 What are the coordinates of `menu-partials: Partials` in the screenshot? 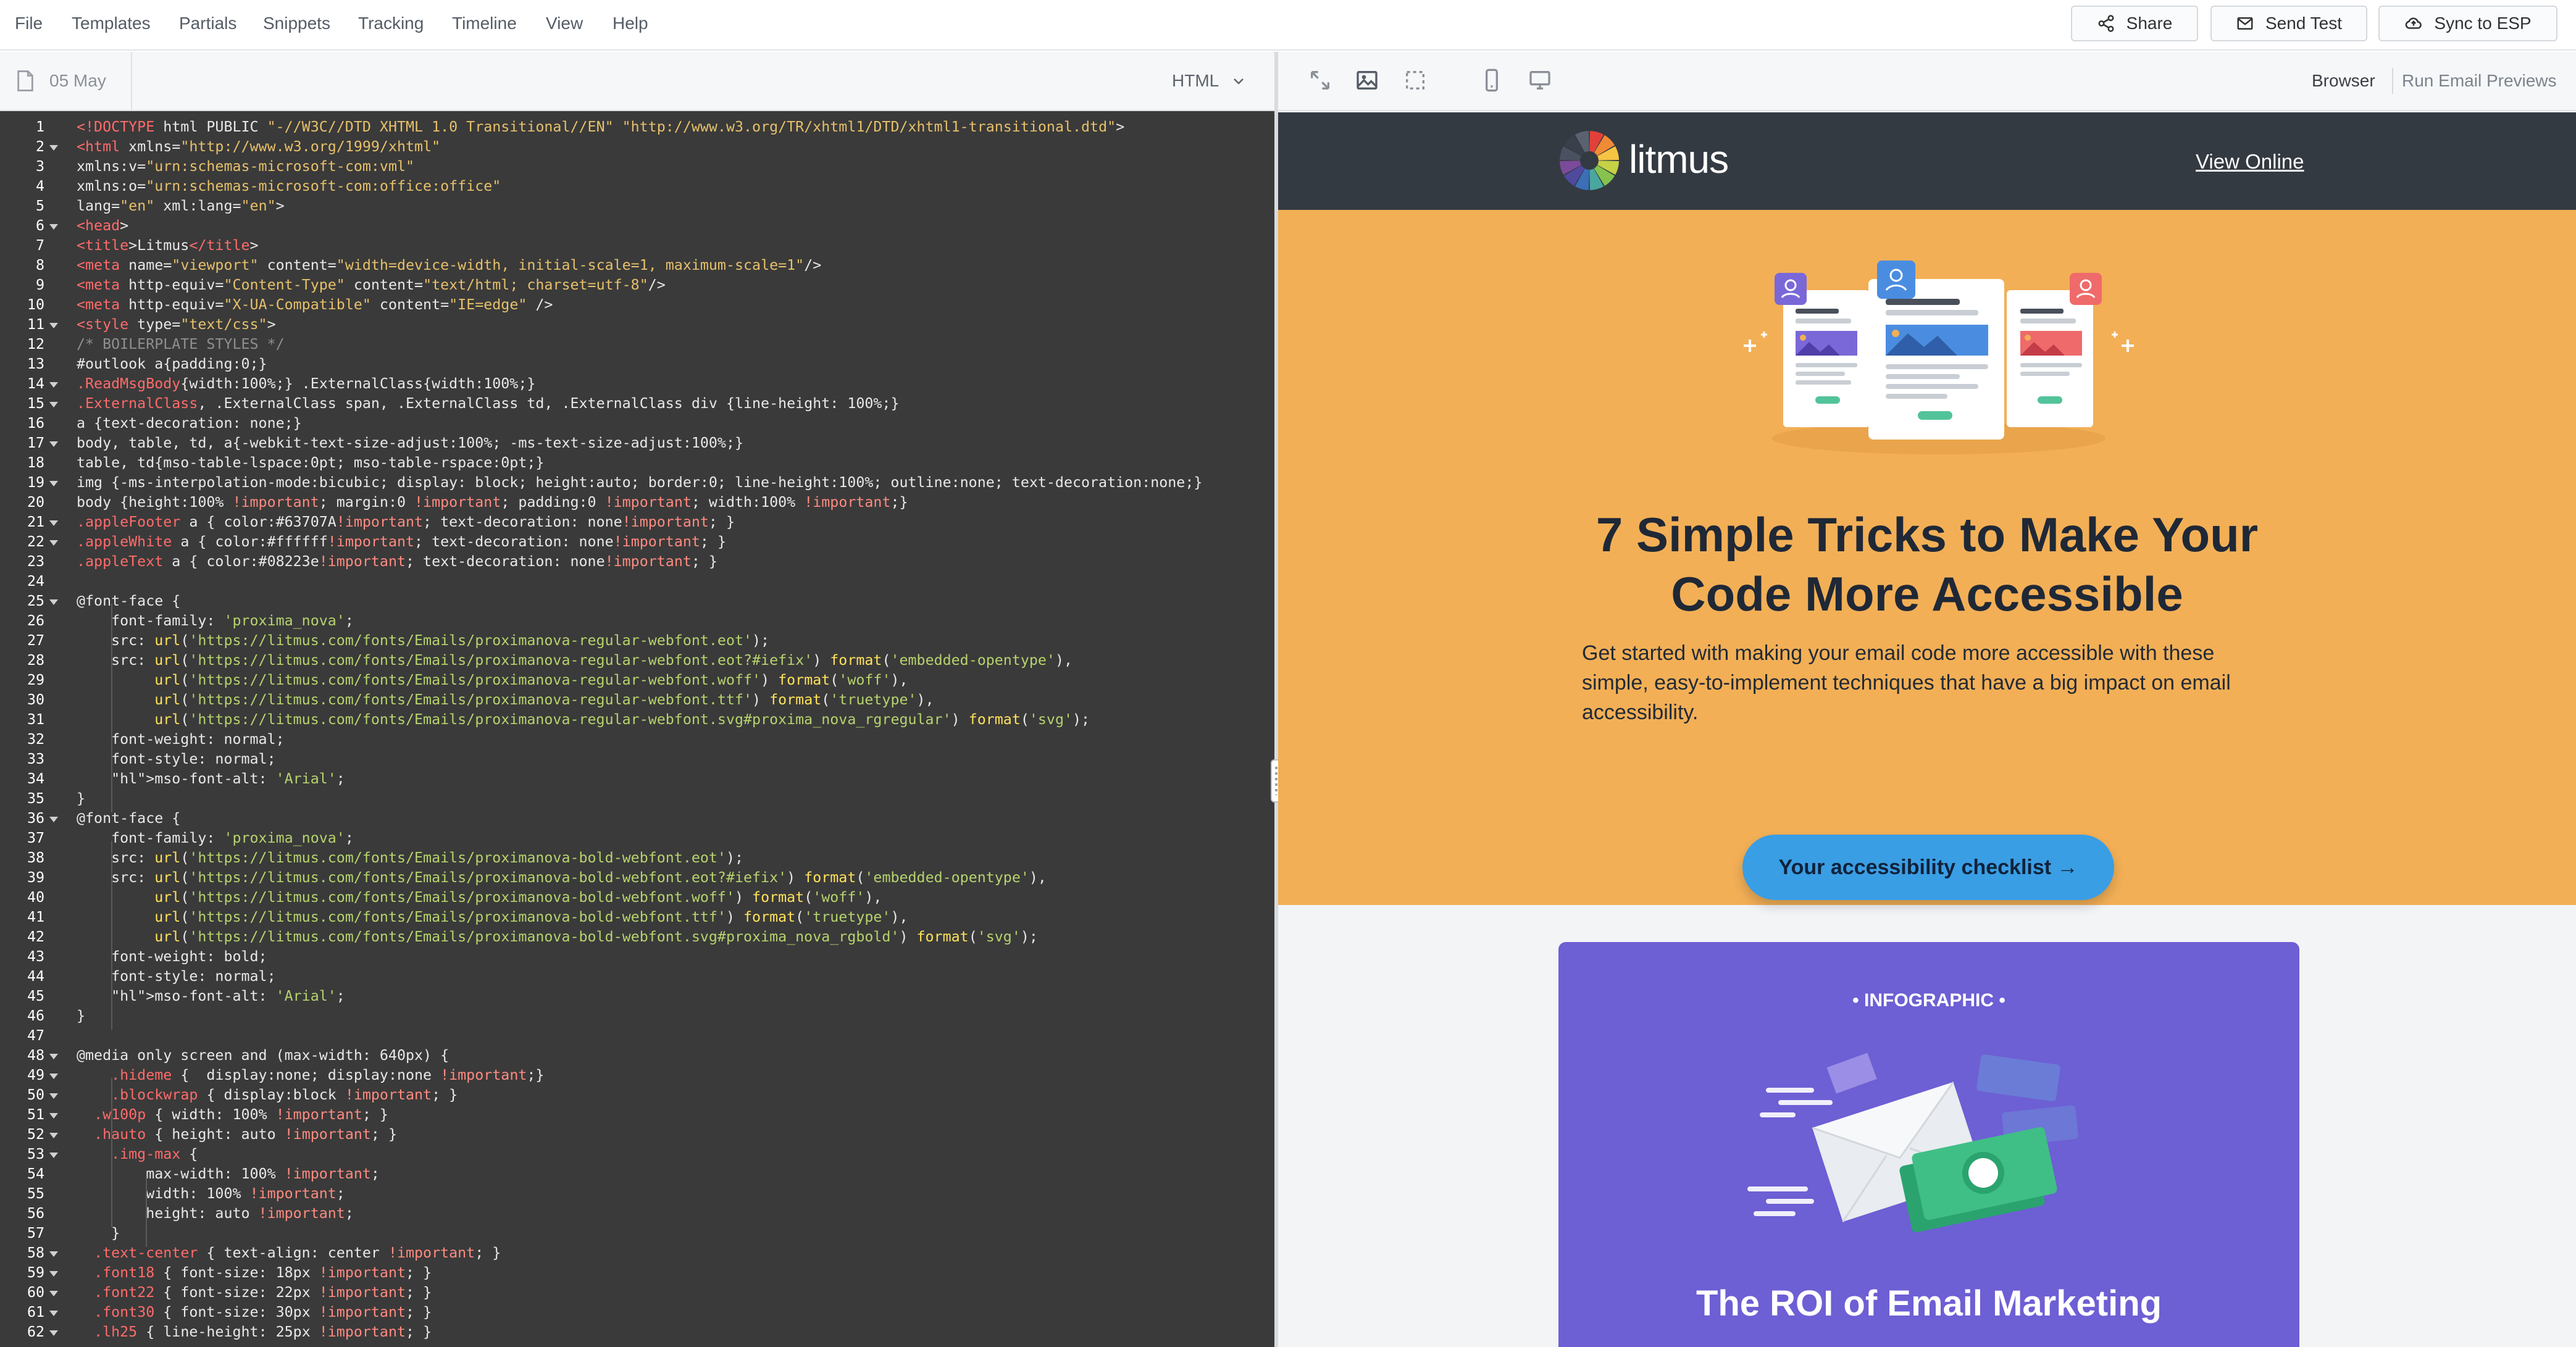 It's located at (208, 23).